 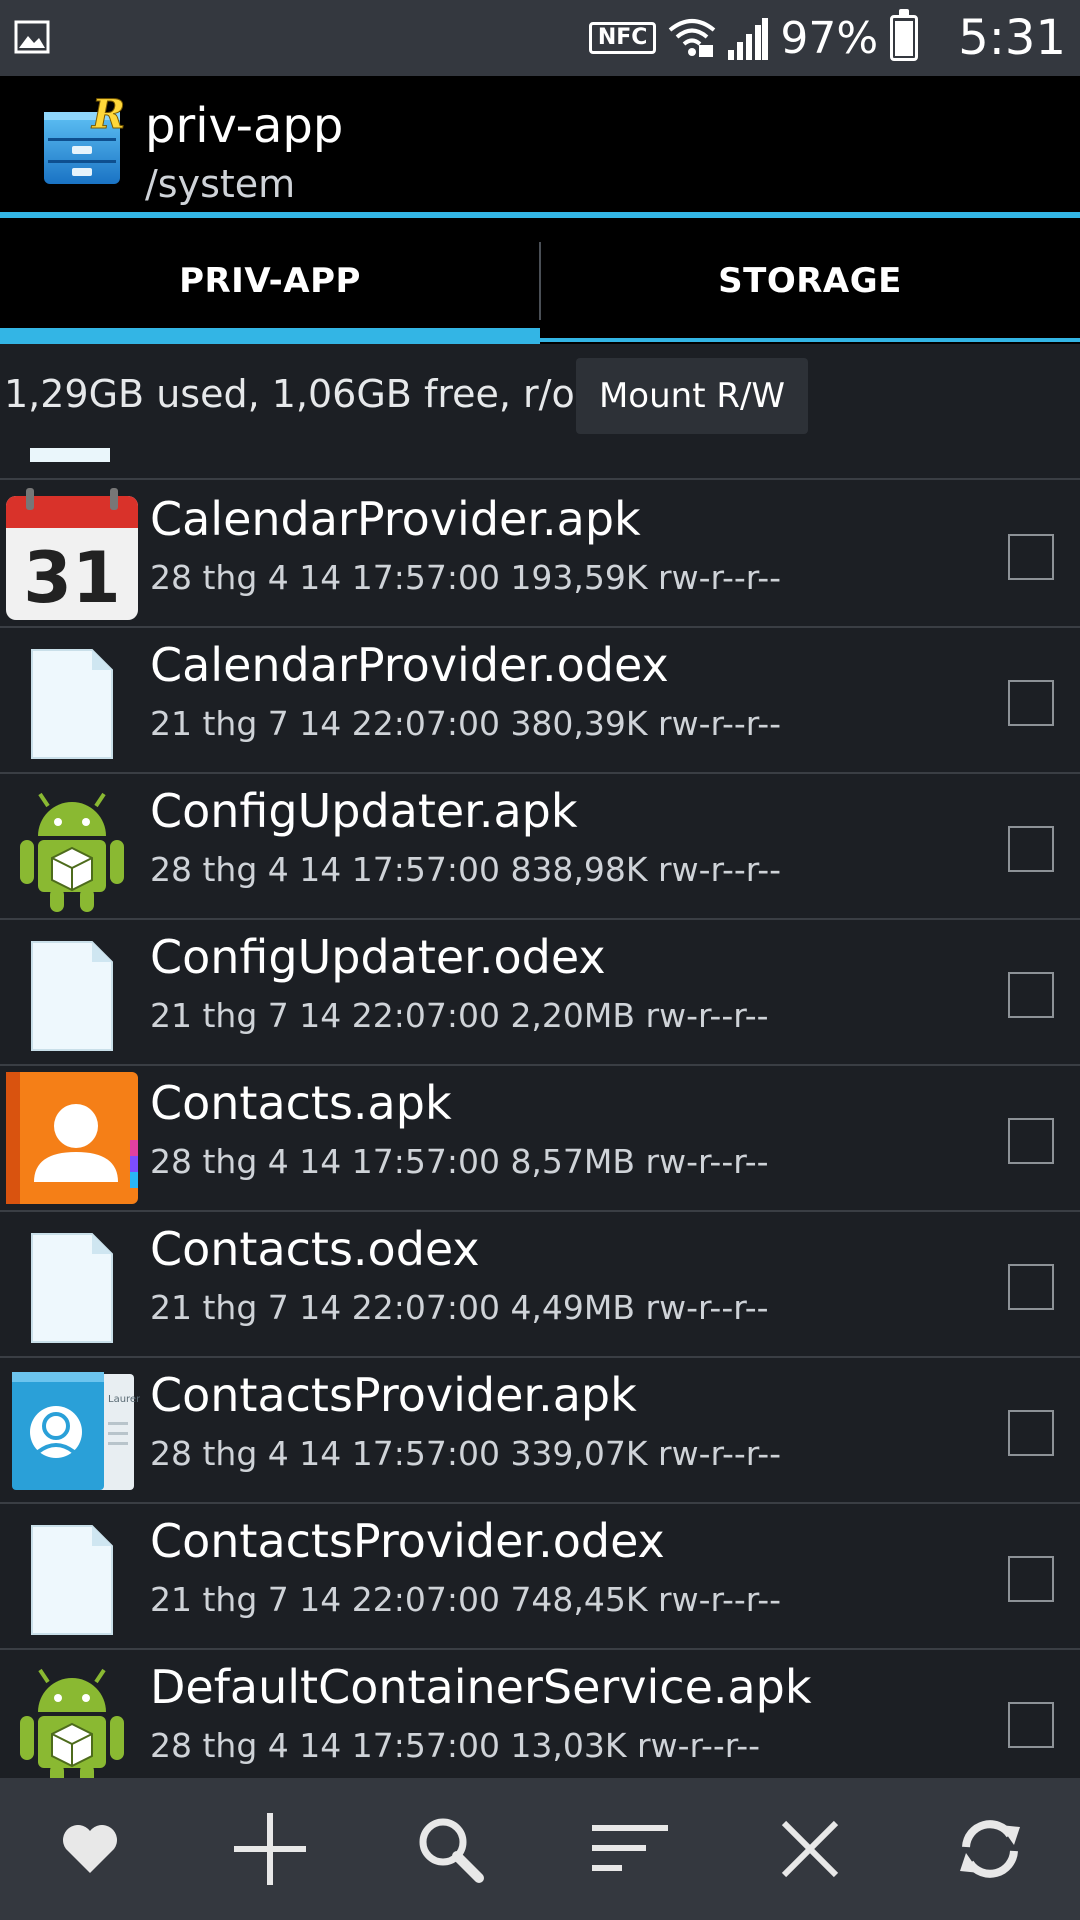 What do you see at coordinates (459, 1307) in the screenshot?
I see `file-meta: 21 thg 7 14 22:07:00 4,49MB rw-r--r--` at bounding box center [459, 1307].